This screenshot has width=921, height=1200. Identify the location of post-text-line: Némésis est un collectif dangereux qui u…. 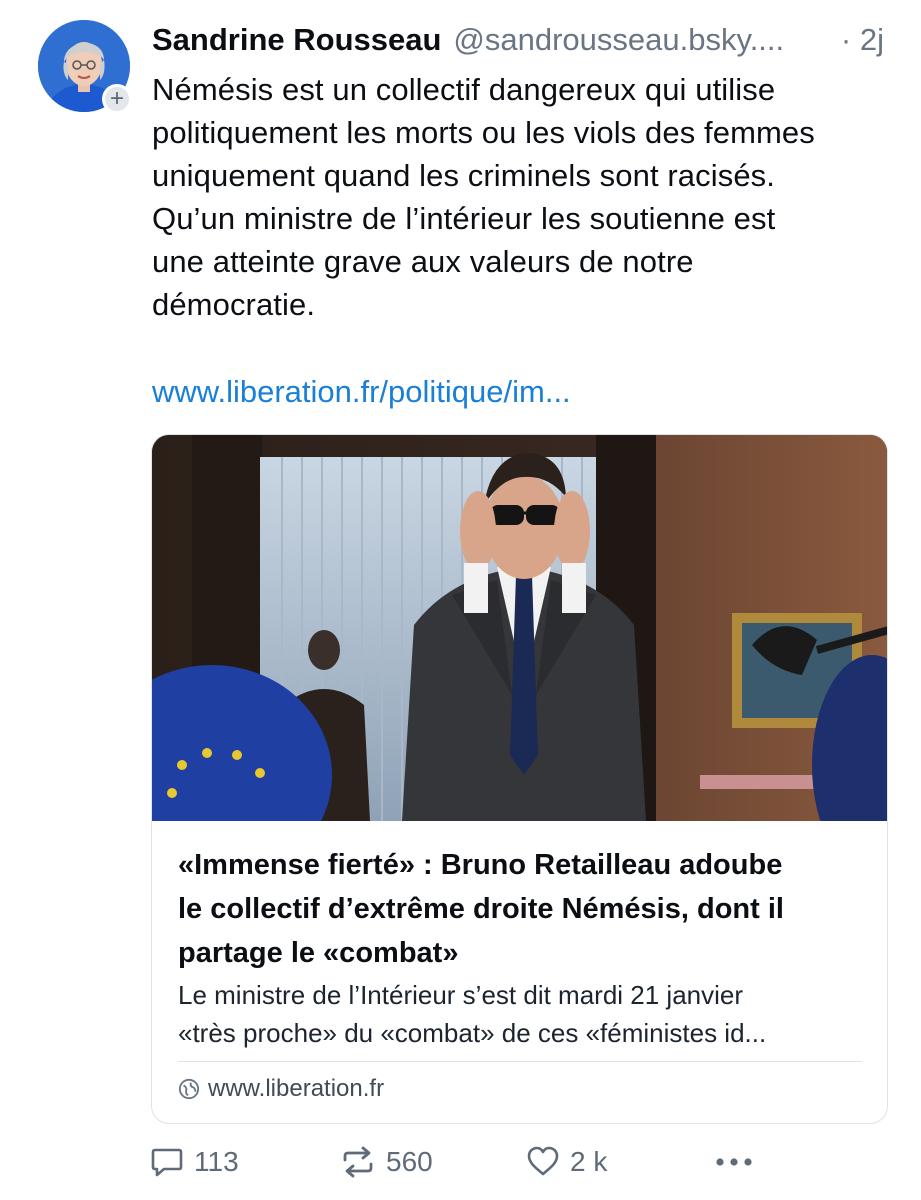
(464, 89).